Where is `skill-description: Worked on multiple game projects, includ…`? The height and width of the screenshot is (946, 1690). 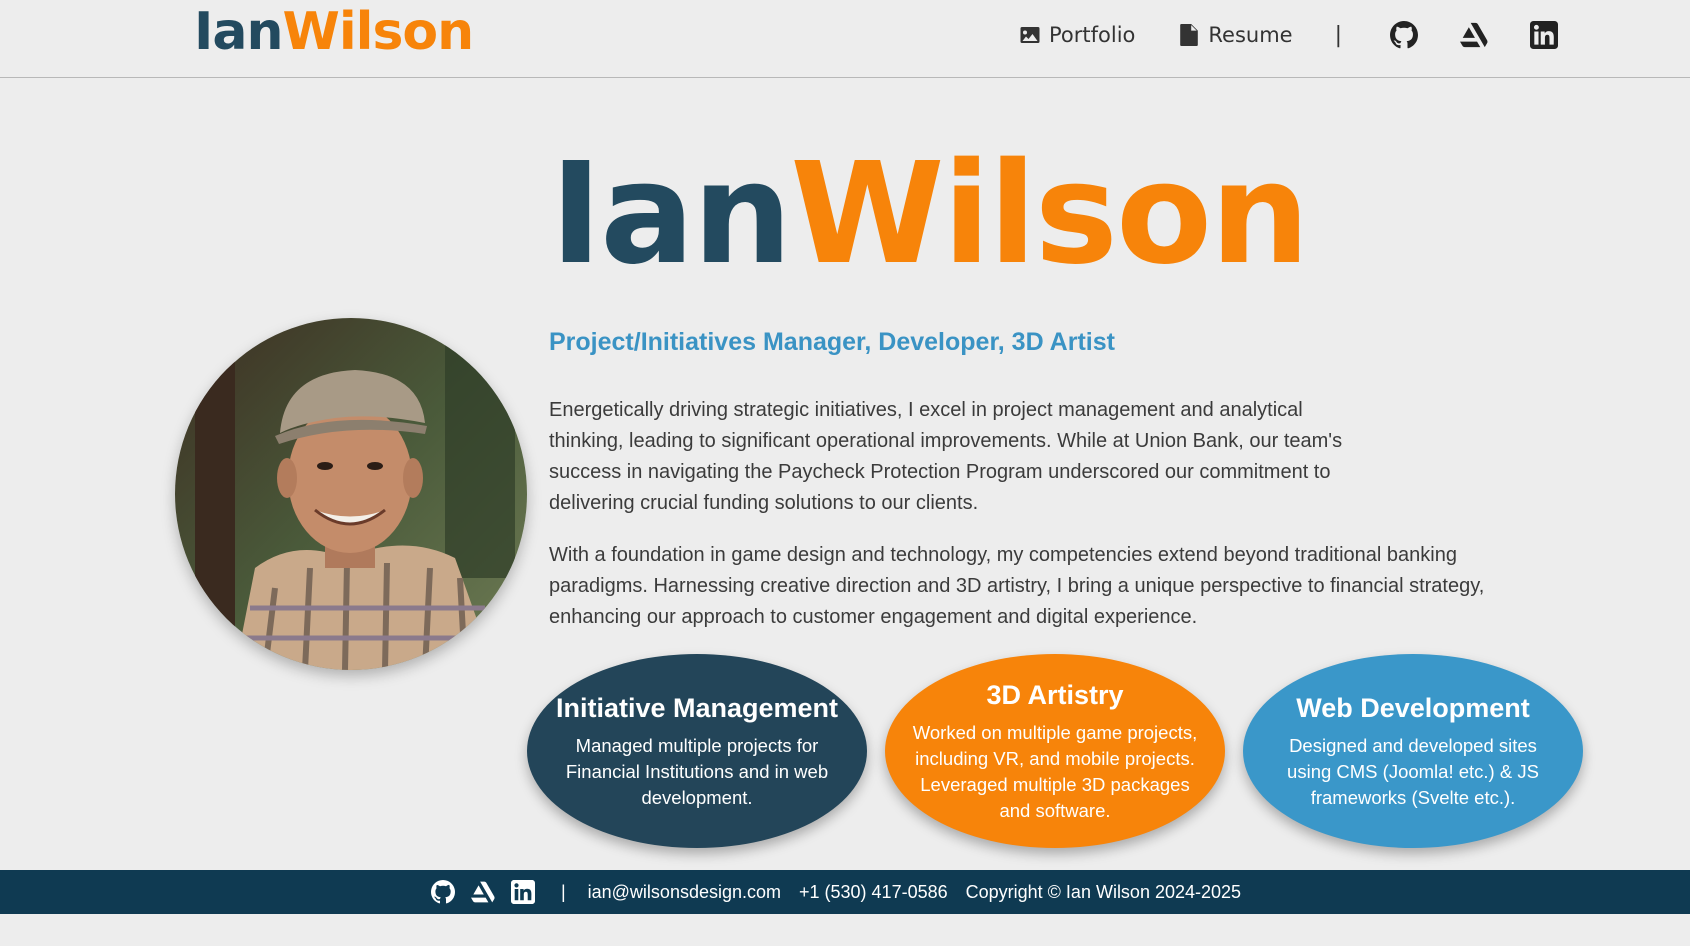 skill-description: Worked on multiple game projects, includ… is located at coordinates (1055, 771).